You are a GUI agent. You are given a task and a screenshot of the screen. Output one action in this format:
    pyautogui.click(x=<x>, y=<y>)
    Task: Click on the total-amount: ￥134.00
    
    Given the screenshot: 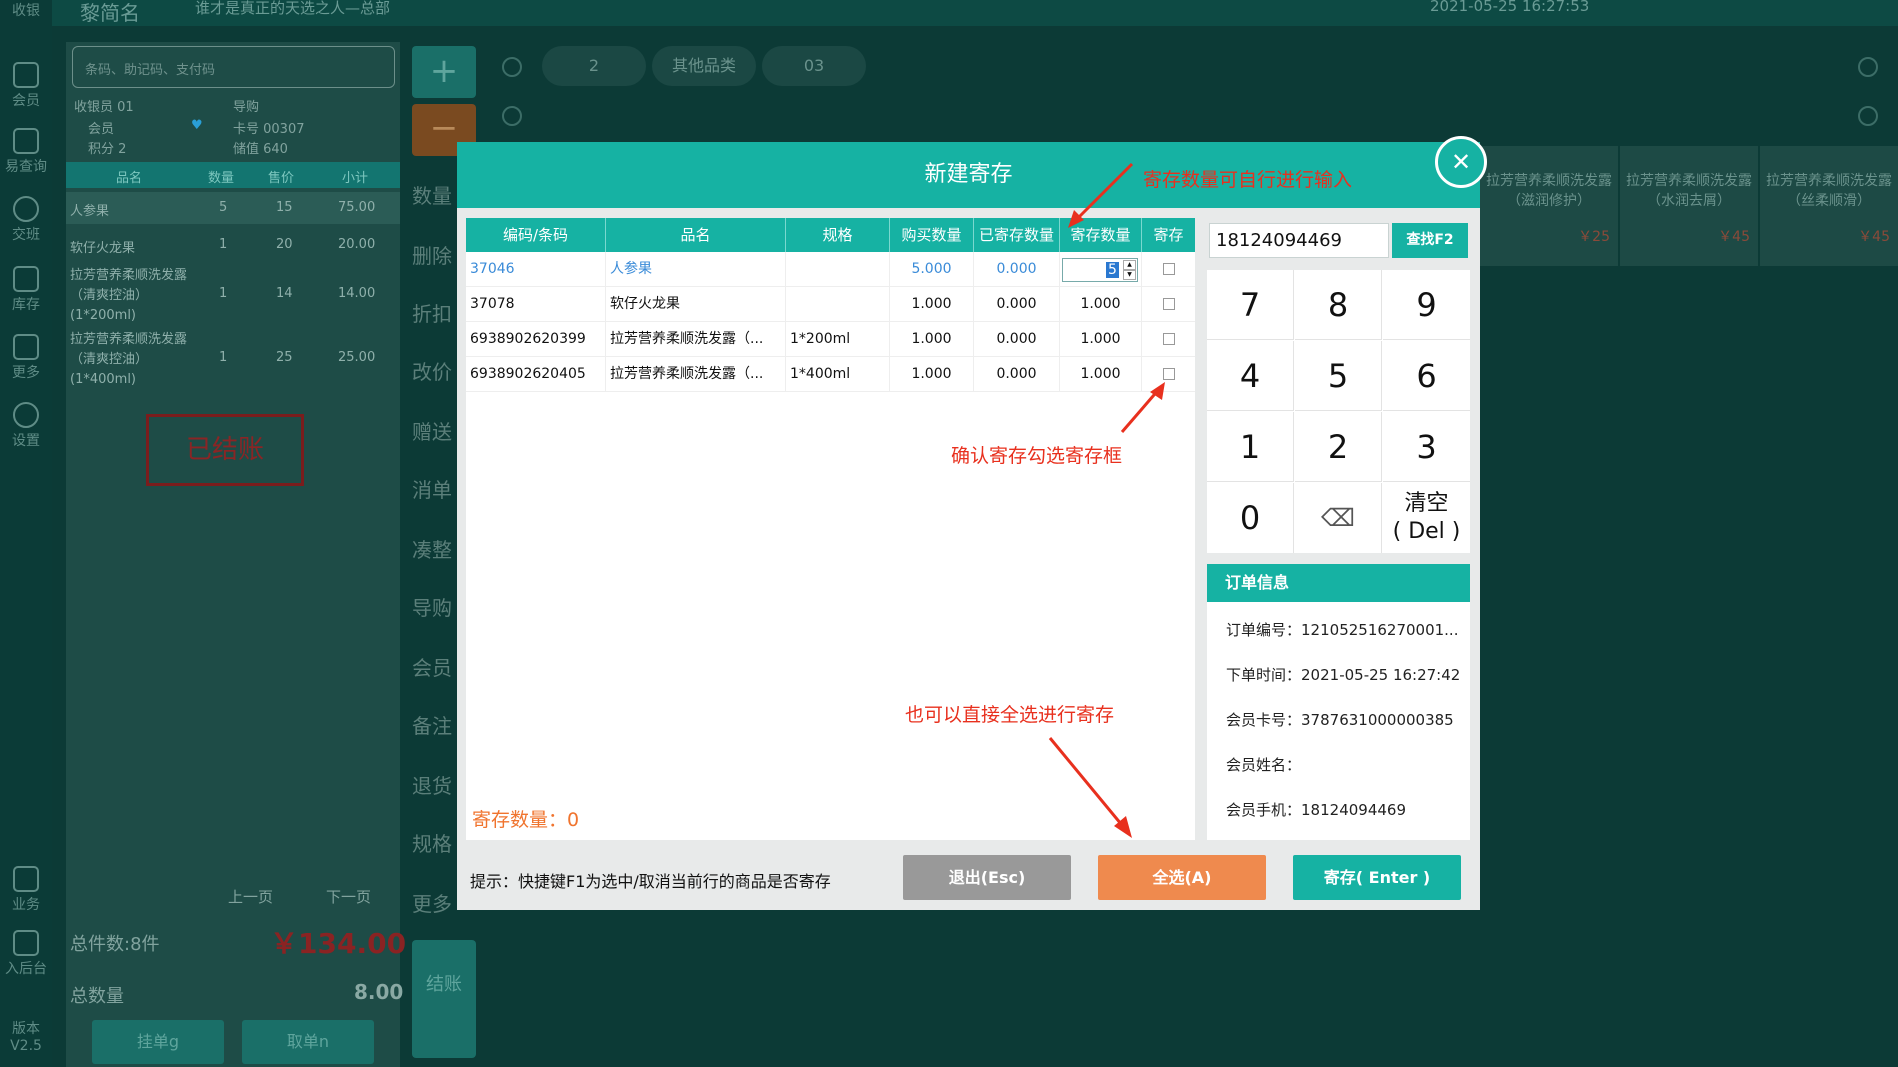 What is the action you would take?
    pyautogui.click(x=338, y=943)
    